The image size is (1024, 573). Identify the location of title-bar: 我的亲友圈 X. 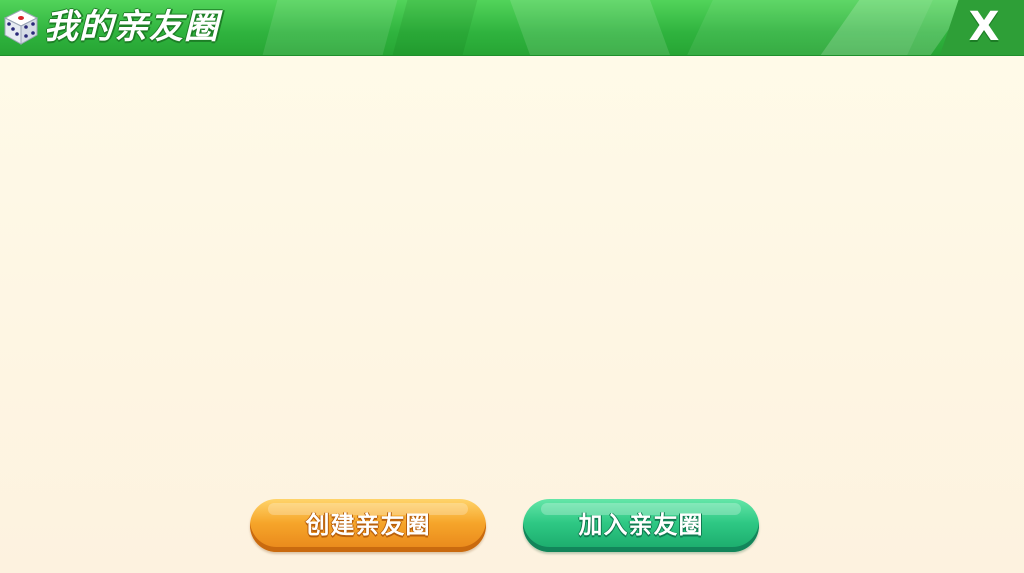
(512, 28).